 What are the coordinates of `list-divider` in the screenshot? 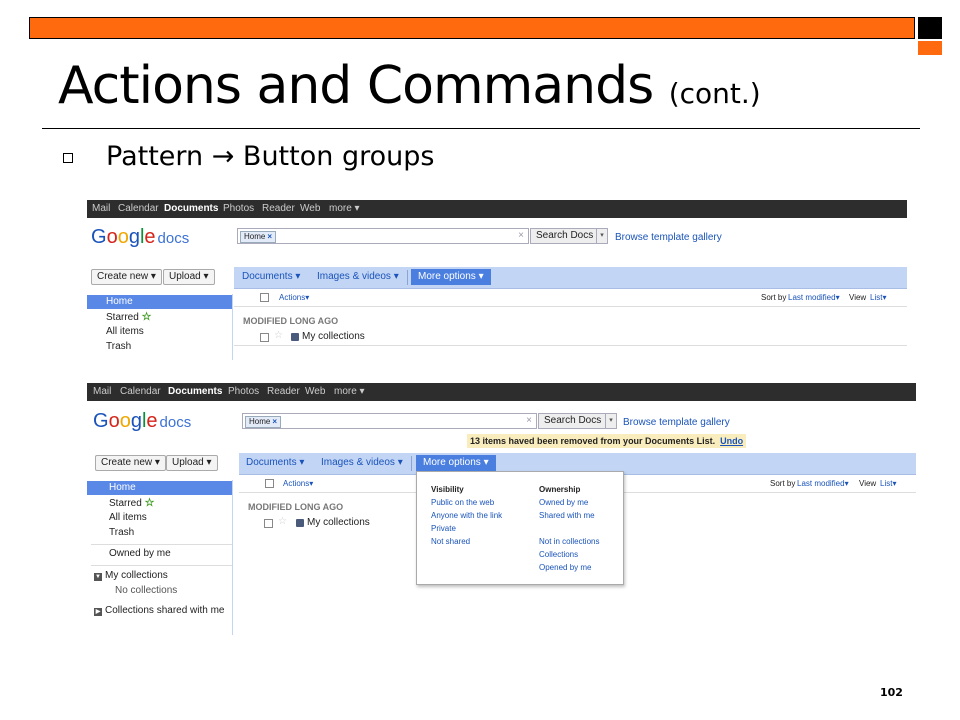 It's located at (570, 306).